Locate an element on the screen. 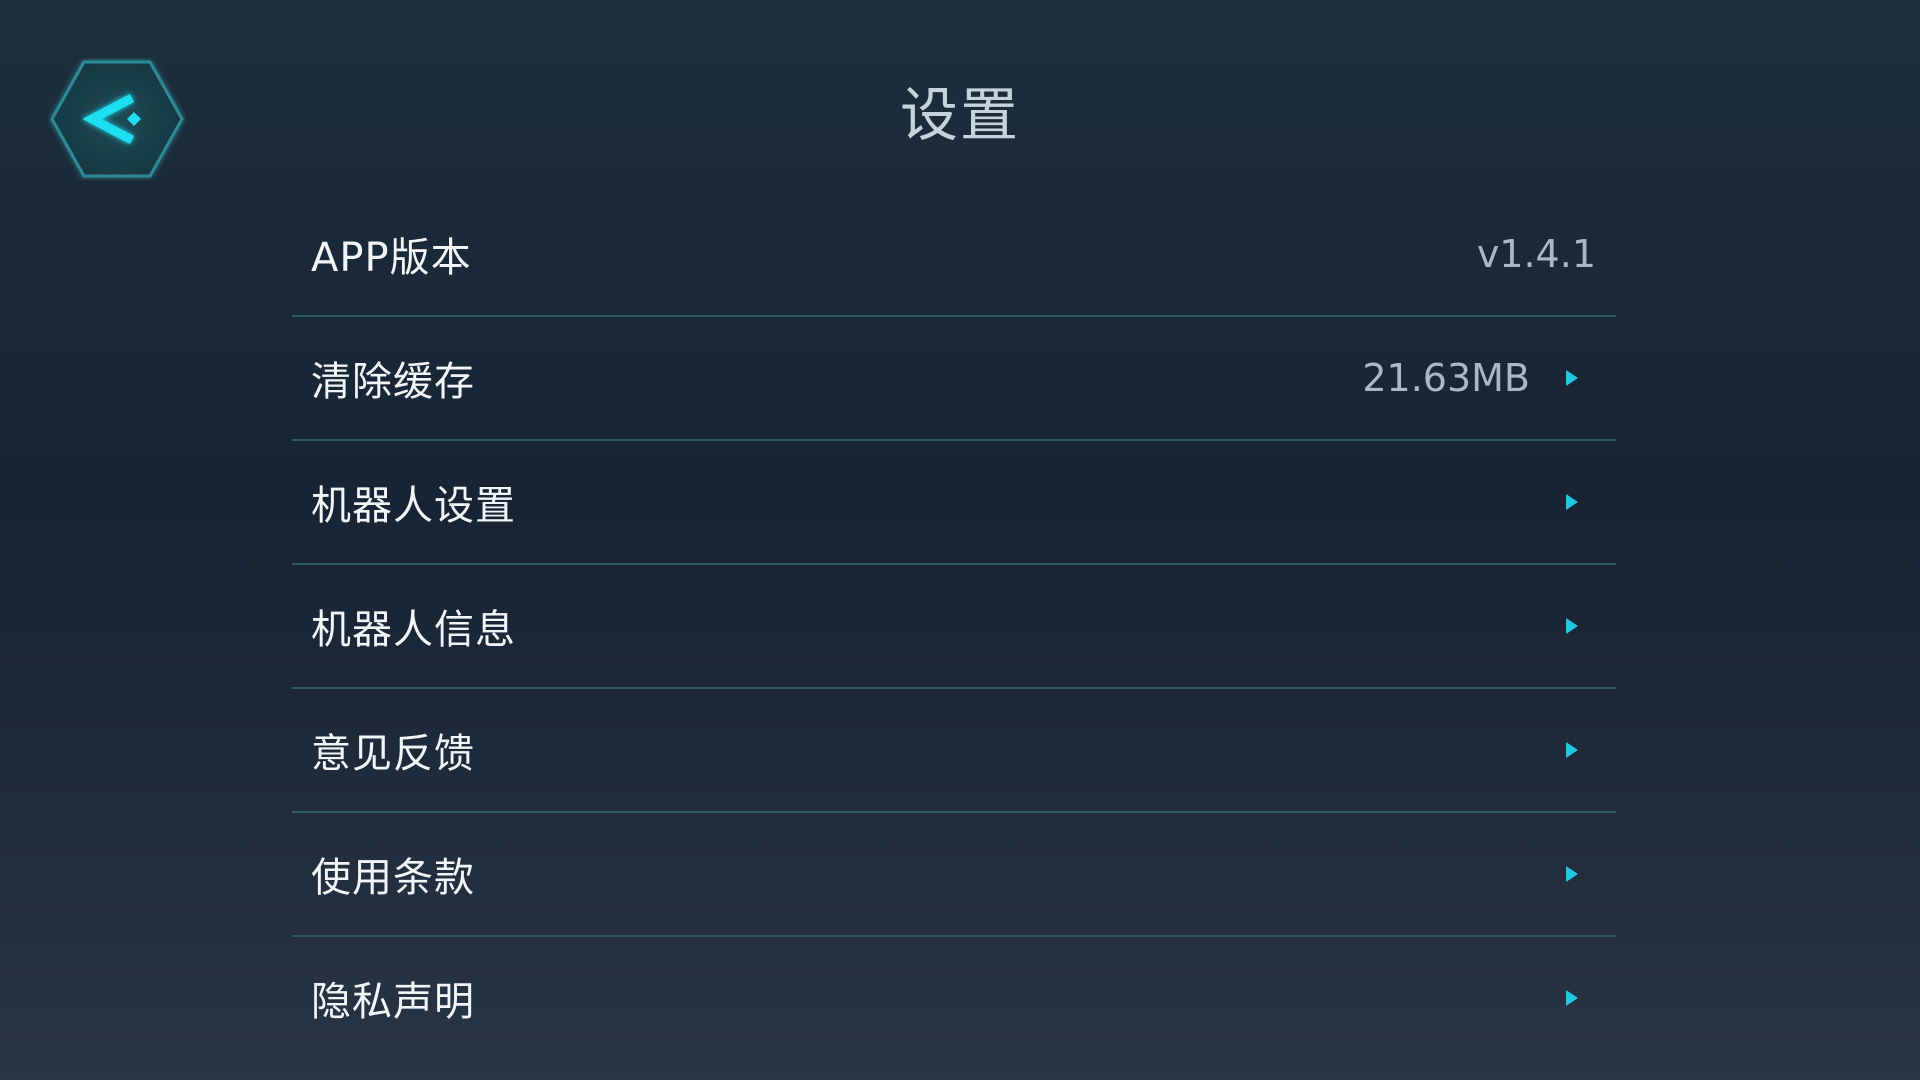 The image size is (1920, 1080). row-label: 机器人信息 is located at coordinates (413, 630).